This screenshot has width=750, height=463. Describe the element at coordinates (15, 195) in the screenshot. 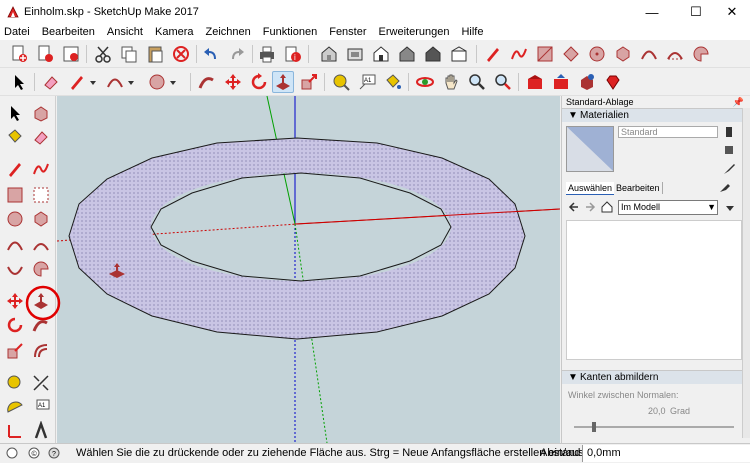

I see `rectangle-left` at that location.